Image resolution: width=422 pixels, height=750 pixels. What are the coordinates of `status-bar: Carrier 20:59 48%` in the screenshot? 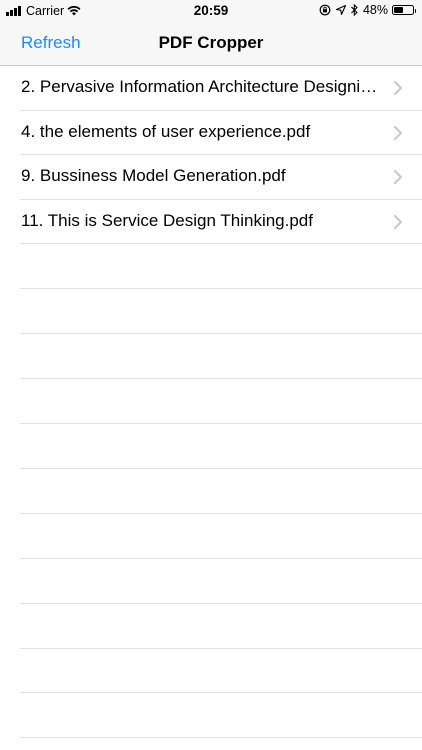 It's located at (211, 11).